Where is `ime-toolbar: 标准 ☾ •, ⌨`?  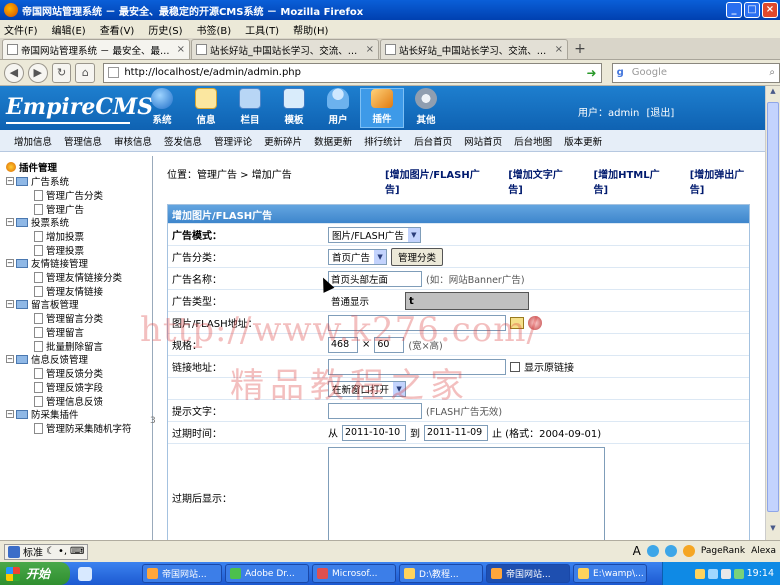 ime-toolbar: 标准 ☾ •, ⌨ is located at coordinates (46, 551).